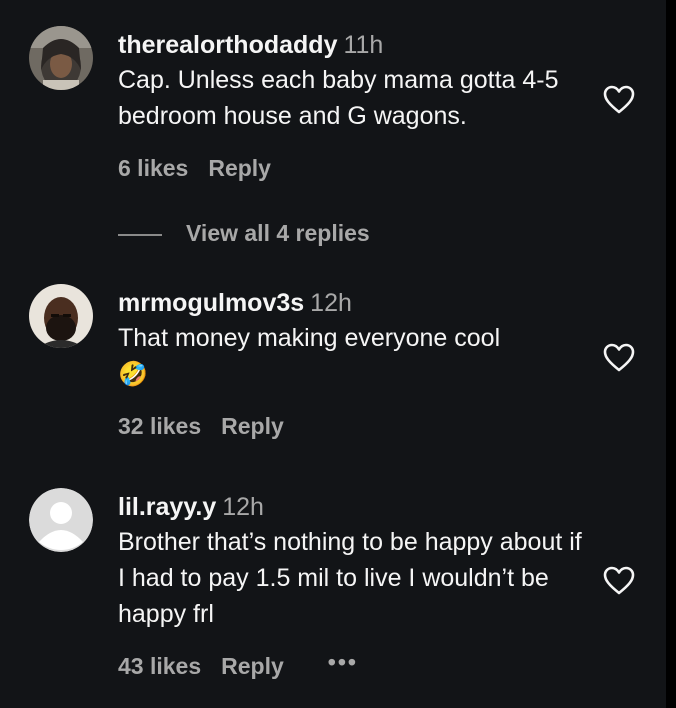  Describe the element at coordinates (309, 338) in the screenshot. I see `comment-text-content: That money making everyone cool` at that location.